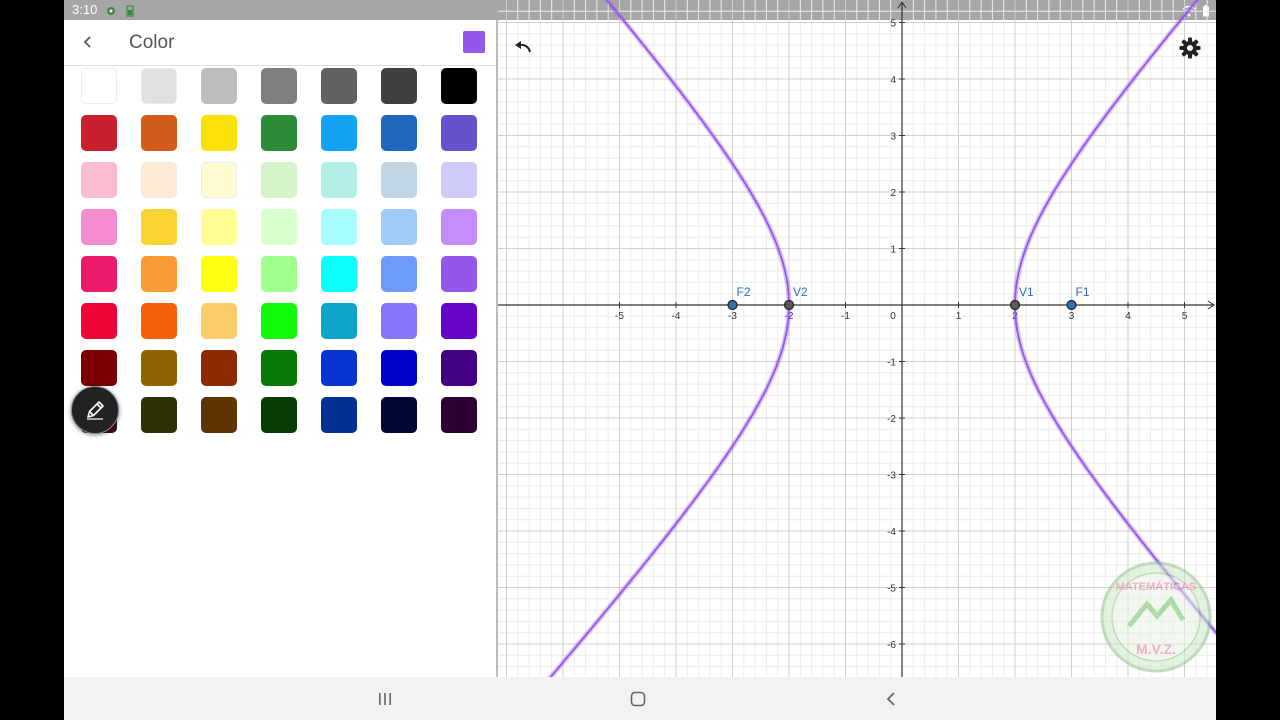 The height and width of the screenshot is (720, 1280). Describe the element at coordinates (1156, 617) in the screenshot. I see `matematicas-logo-watermark: MATEMÁTICAS M.V.Z.` at that location.